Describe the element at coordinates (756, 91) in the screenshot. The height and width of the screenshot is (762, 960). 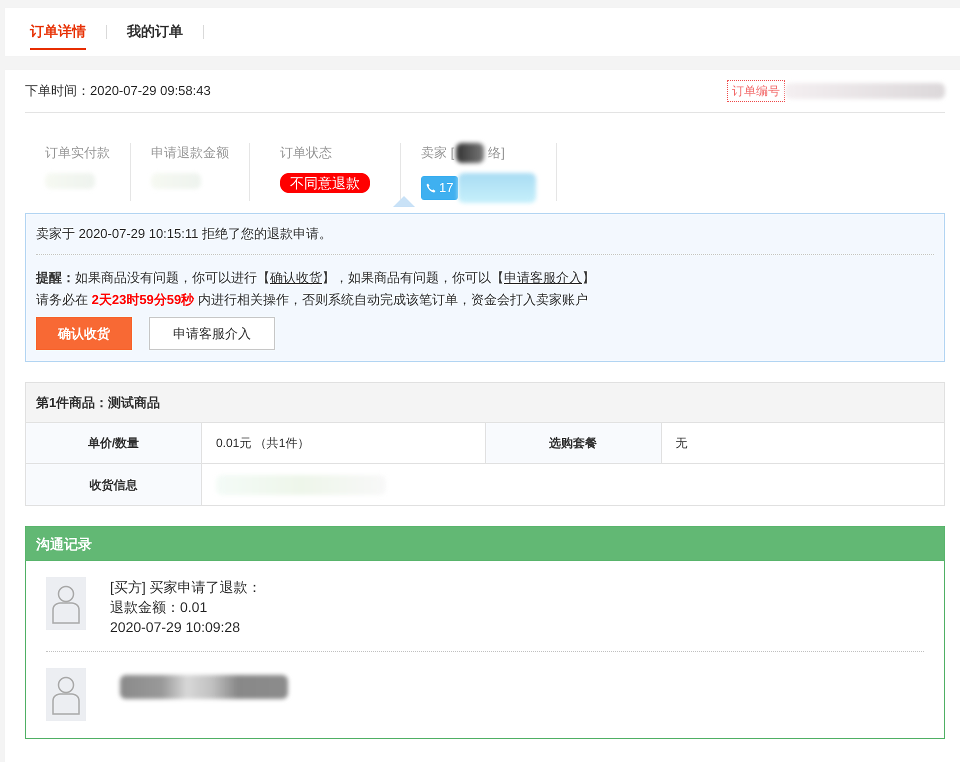
I see `order-number-label: 订单编号` at that location.